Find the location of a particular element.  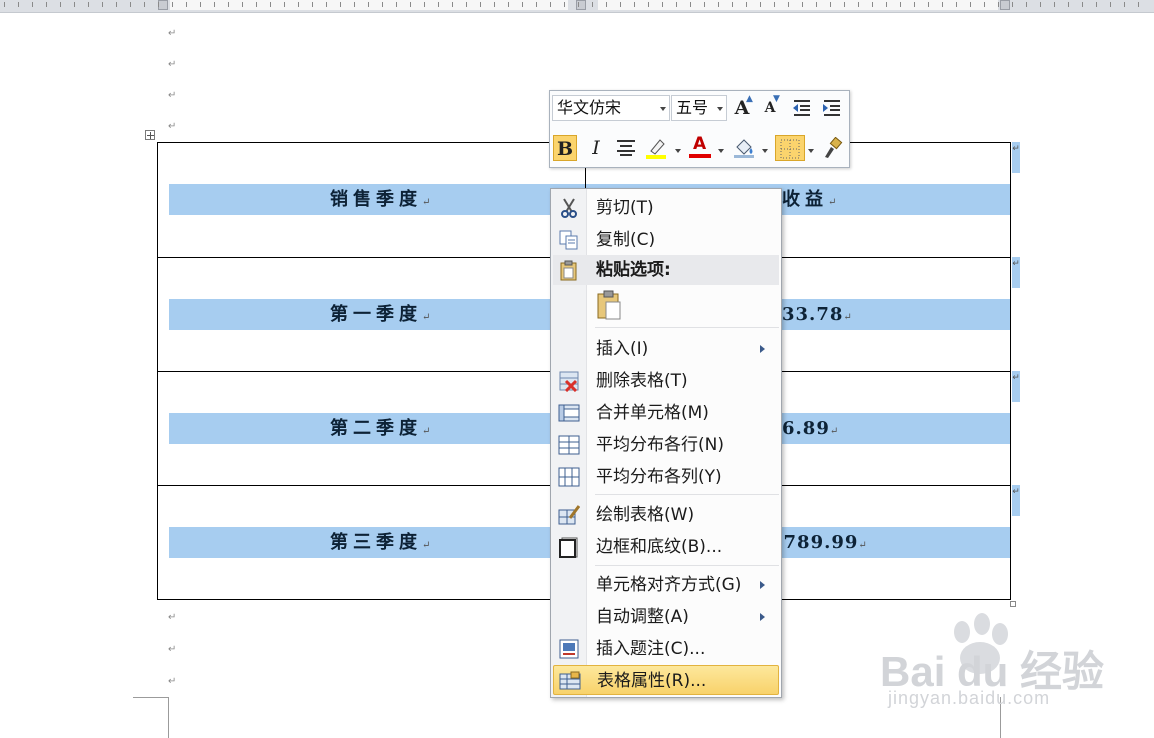

menu-item-distribute-rows: 平均分布各行(N) is located at coordinates (666, 445).